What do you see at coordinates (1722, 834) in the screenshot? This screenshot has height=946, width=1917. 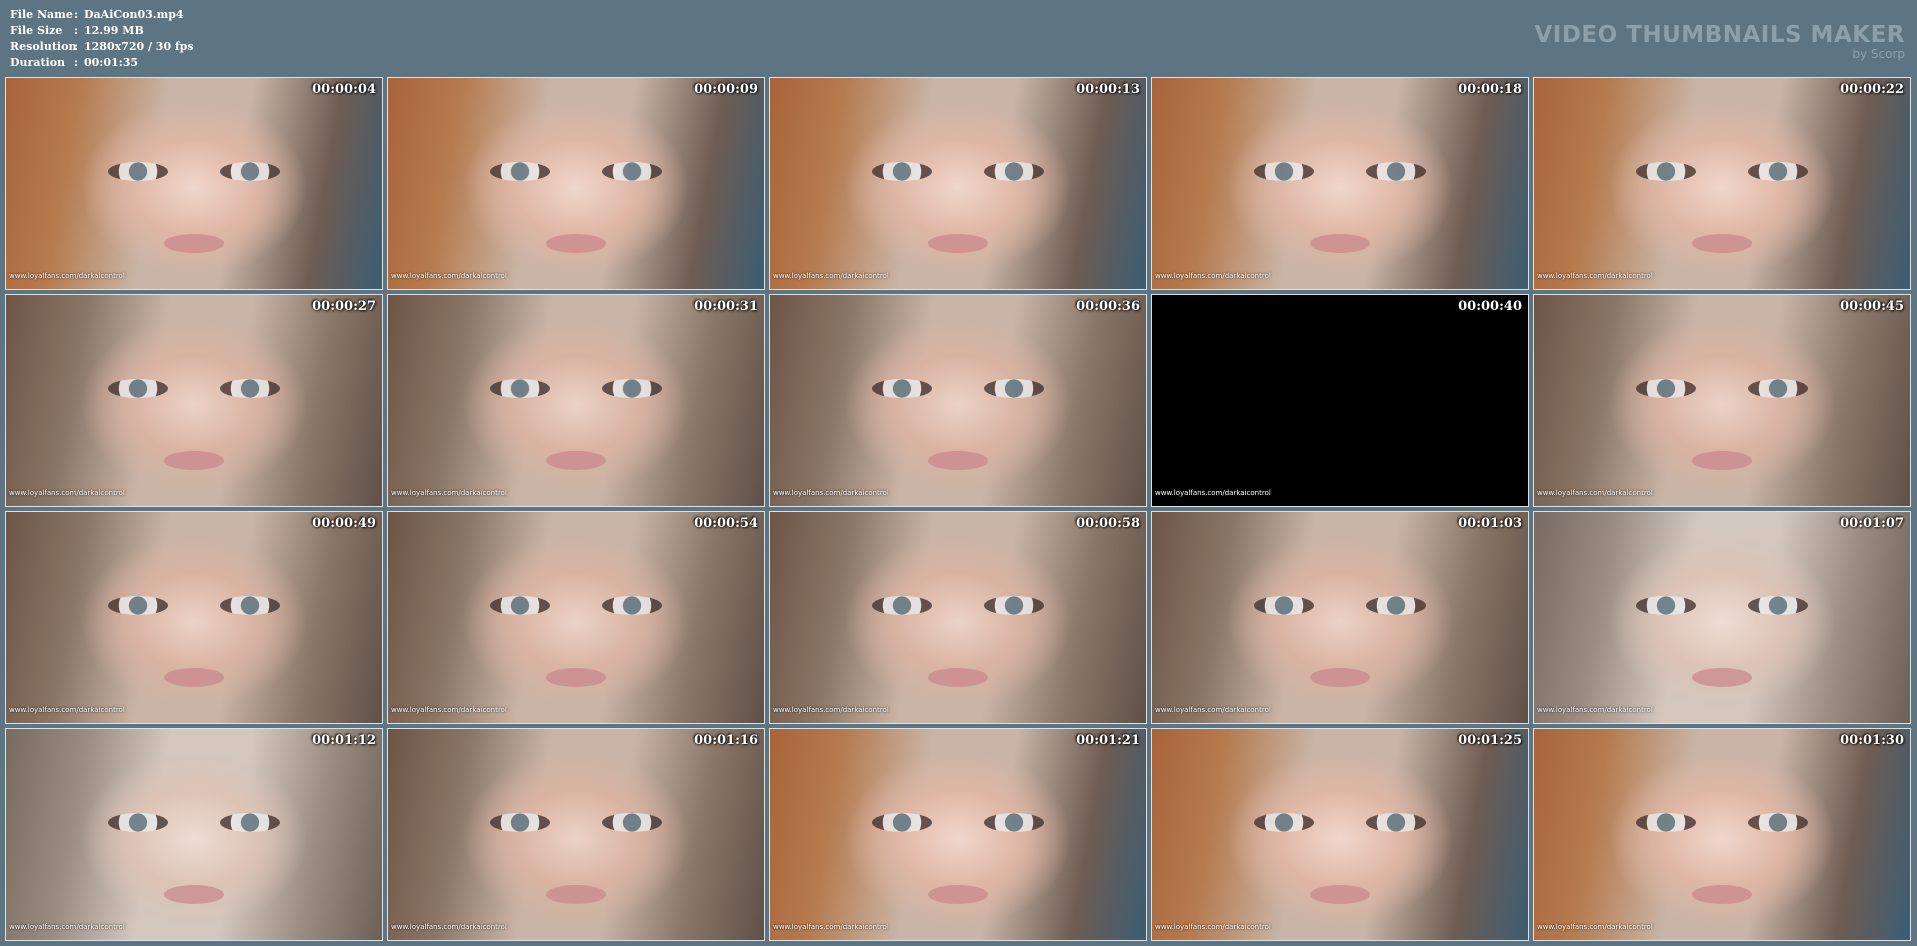 I see `thumbnail-frame: 00:01:30 www.loyalfans.com/darkaicontrol` at bounding box center [1722, 834].